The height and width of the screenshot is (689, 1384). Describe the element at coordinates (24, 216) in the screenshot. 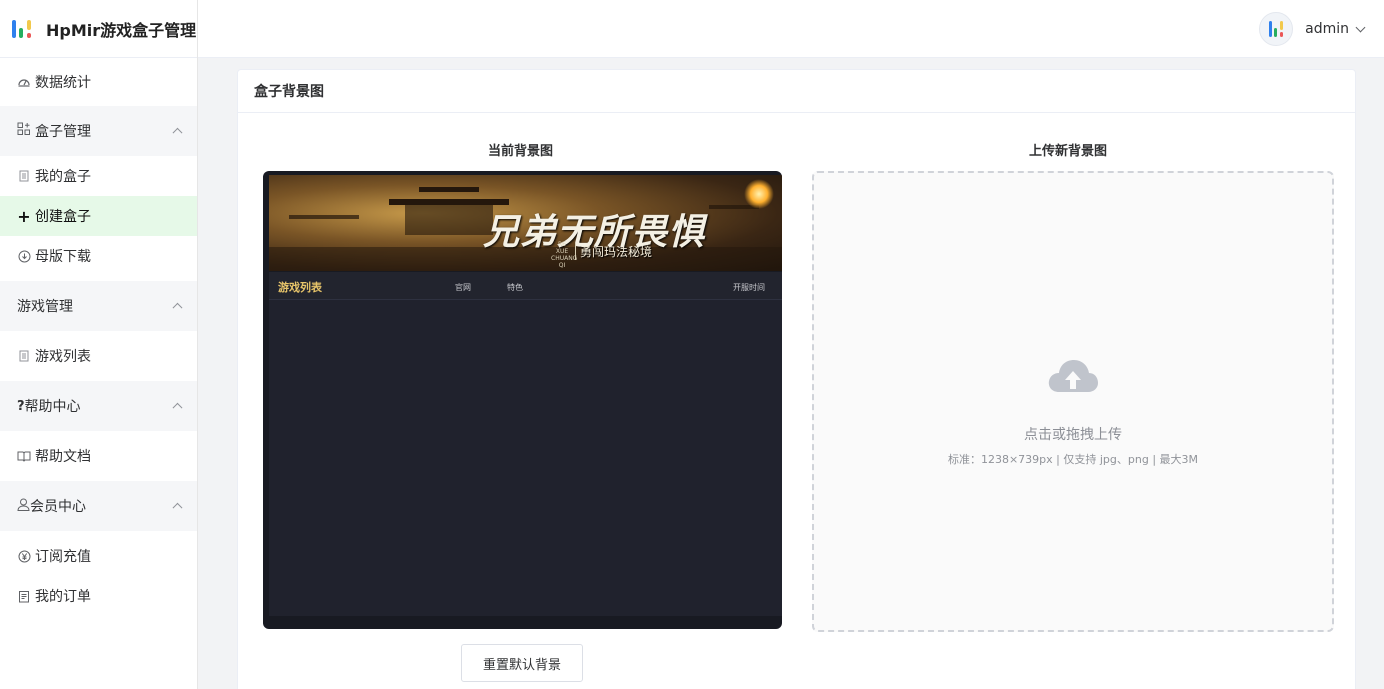

I see `plus-icon: +` at that location.